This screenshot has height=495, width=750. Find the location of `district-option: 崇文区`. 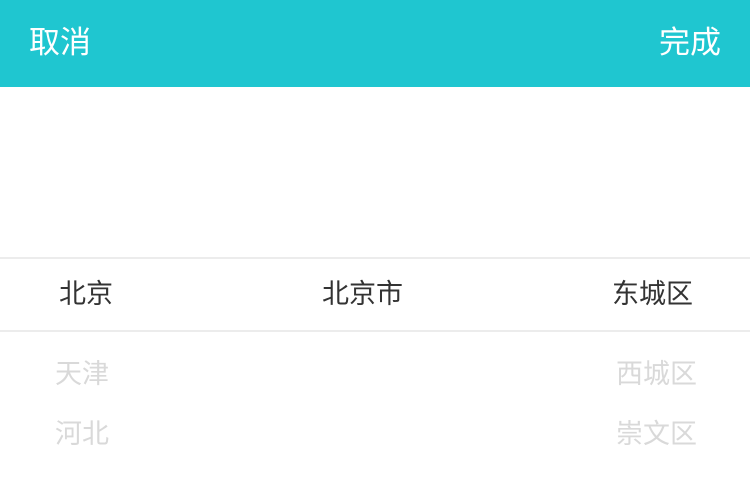

district-option: 崇文区 is located at coordinates (625, 435).